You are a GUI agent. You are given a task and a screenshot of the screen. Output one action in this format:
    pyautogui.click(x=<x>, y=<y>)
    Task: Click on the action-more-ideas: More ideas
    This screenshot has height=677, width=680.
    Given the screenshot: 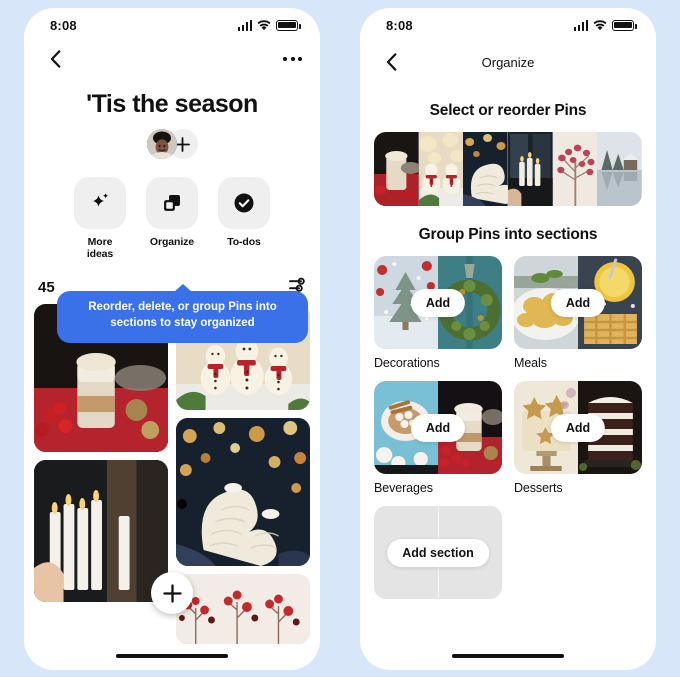 What is the action you would take?
    pyautogui.click(x=100, y=218)
    